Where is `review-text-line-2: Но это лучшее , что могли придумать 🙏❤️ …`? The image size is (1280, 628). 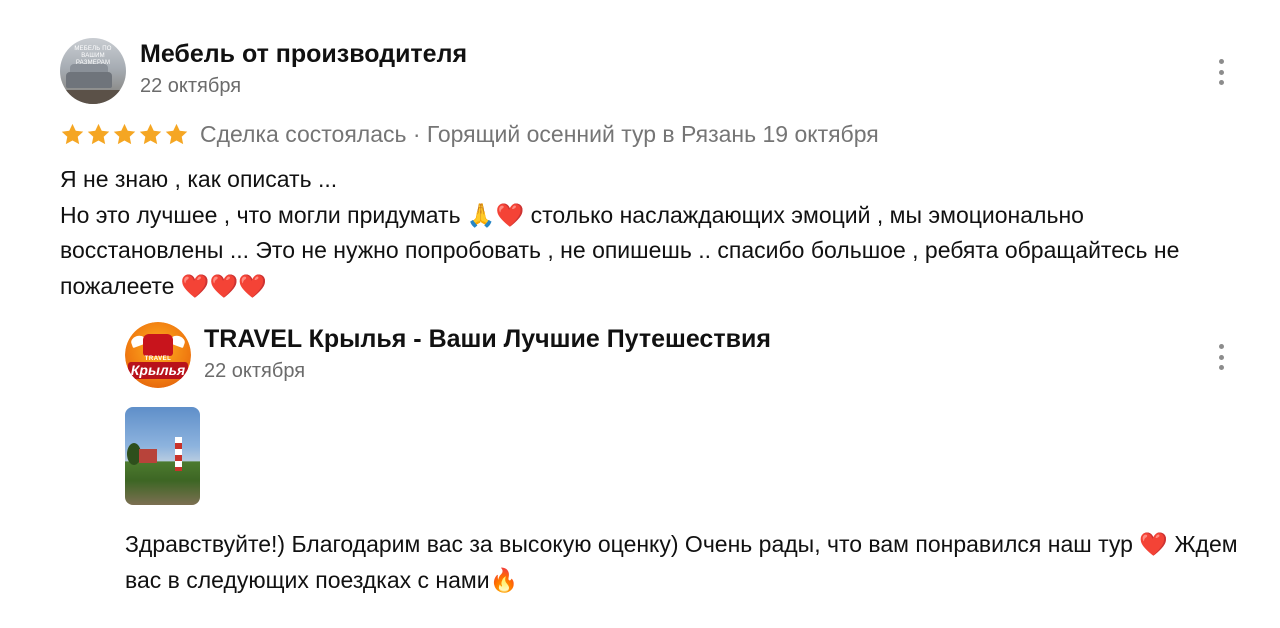 review-text-line-2: Но это лучшее , что могли придумать 🙏❤️ … is located at coordinates (620, 250).